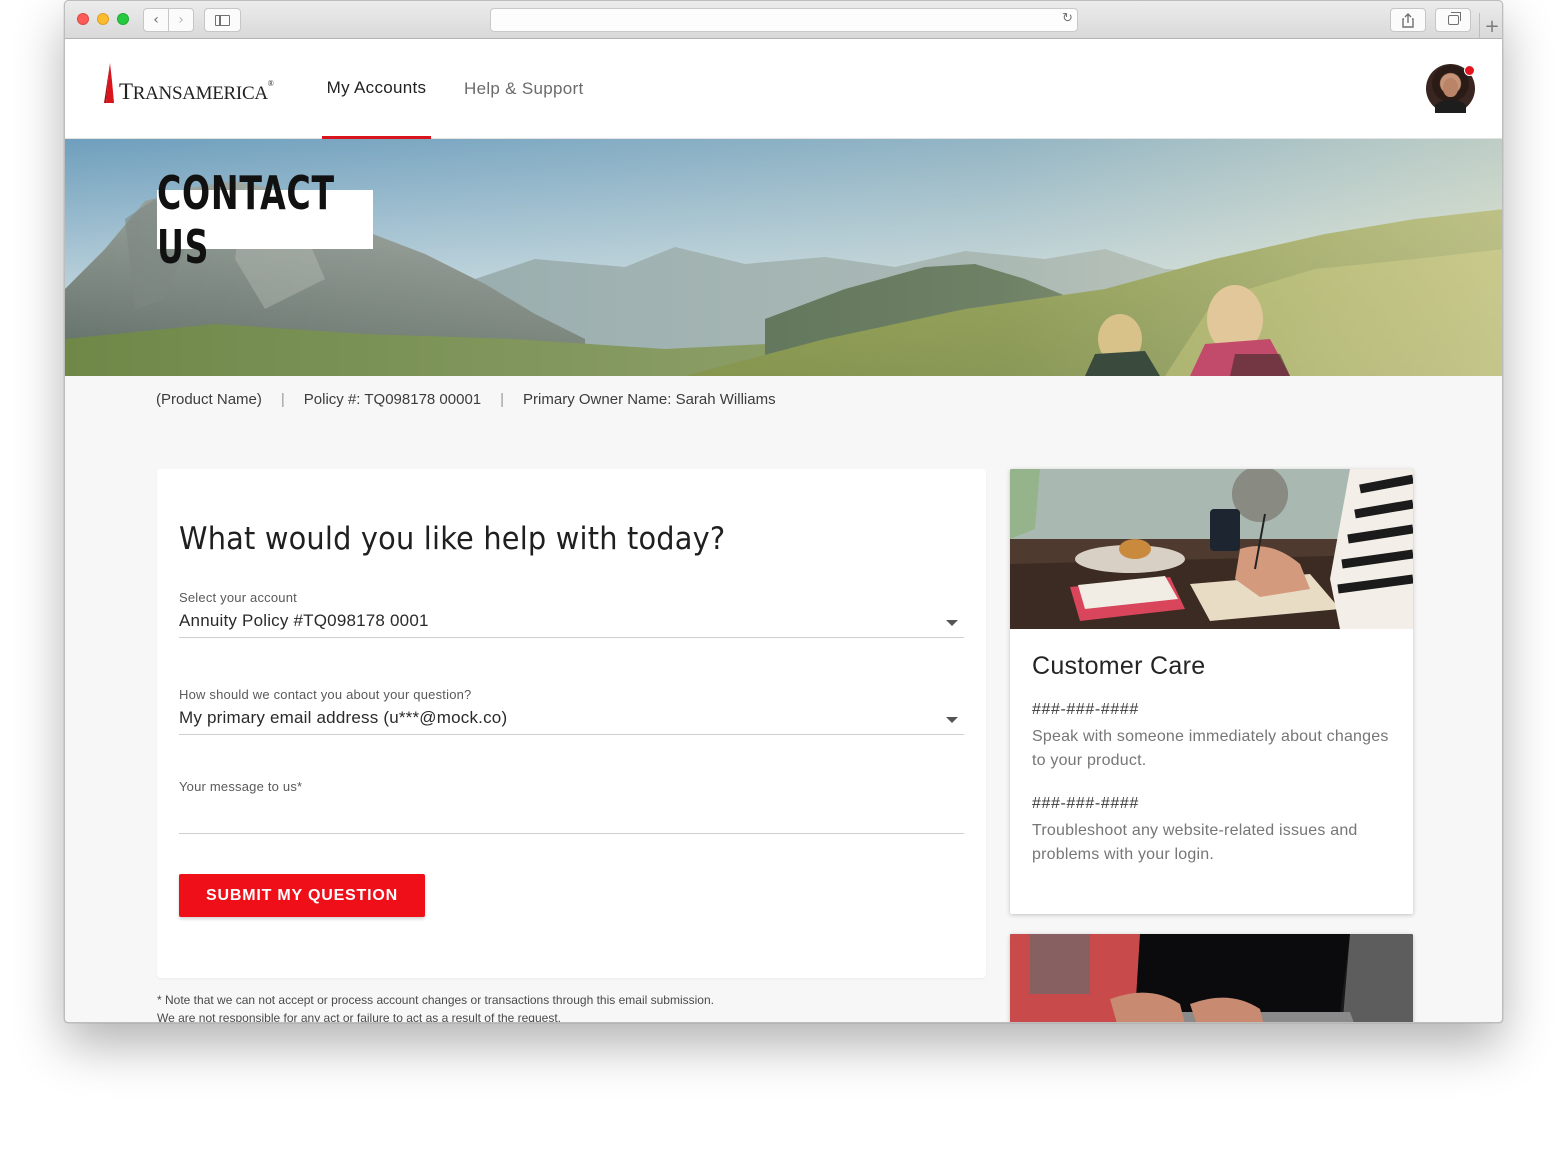 This screenshot has height=1152, width=1567. I want to click on tabs-icon, so click(1454, 18).